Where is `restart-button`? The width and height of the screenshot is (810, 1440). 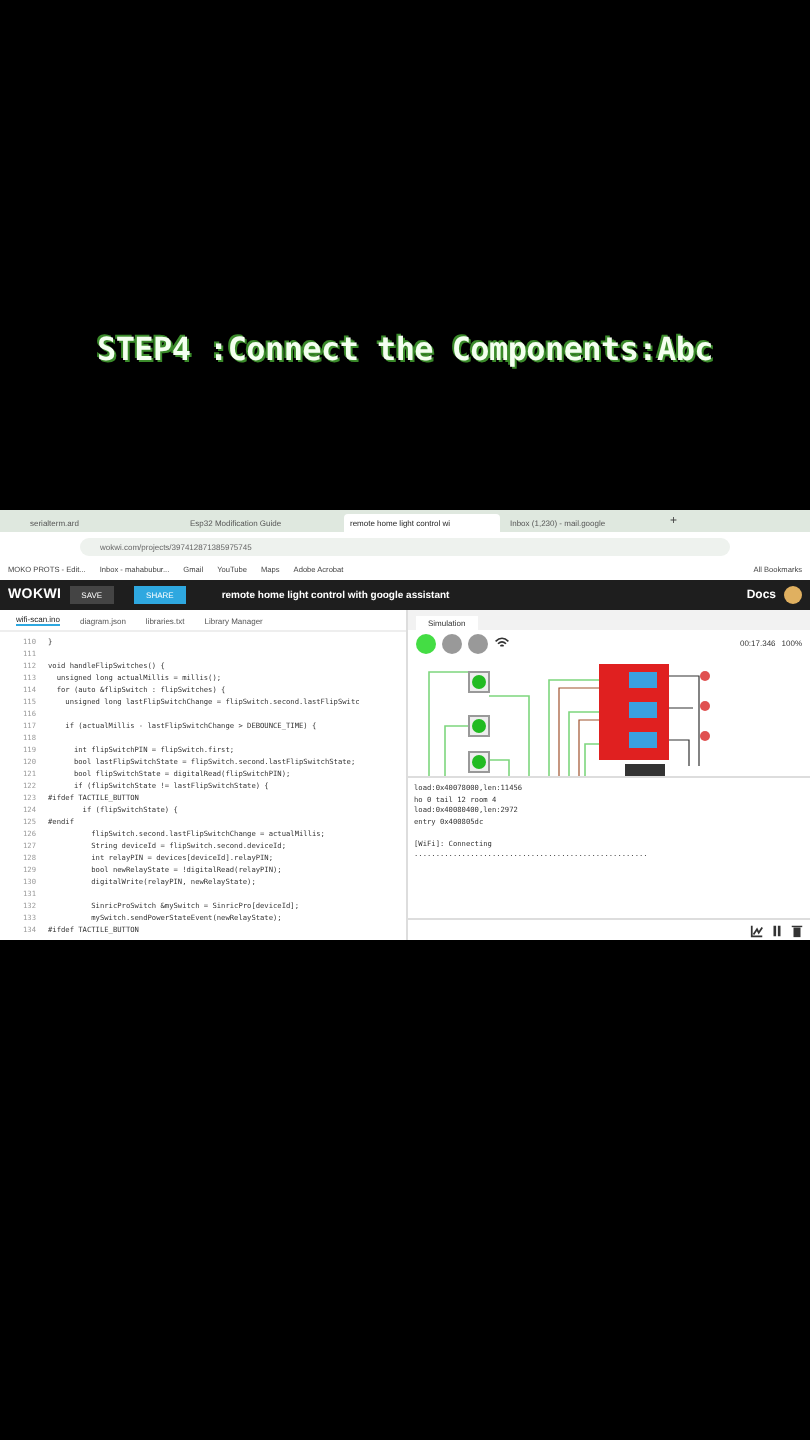
restart-button is located at coordinates (426, 643).